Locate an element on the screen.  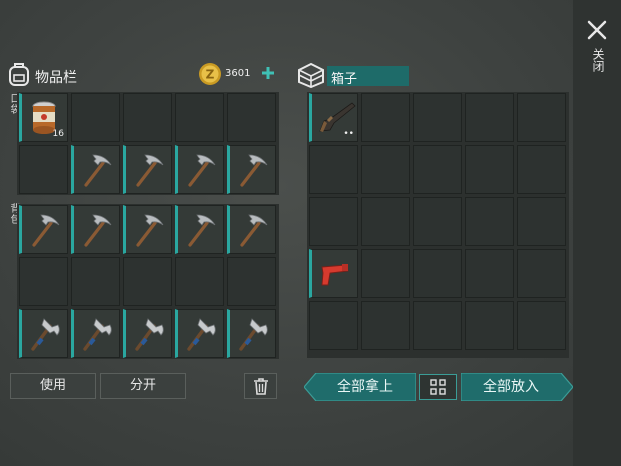
coin-icon: Z is located at coordinates (210, 74).